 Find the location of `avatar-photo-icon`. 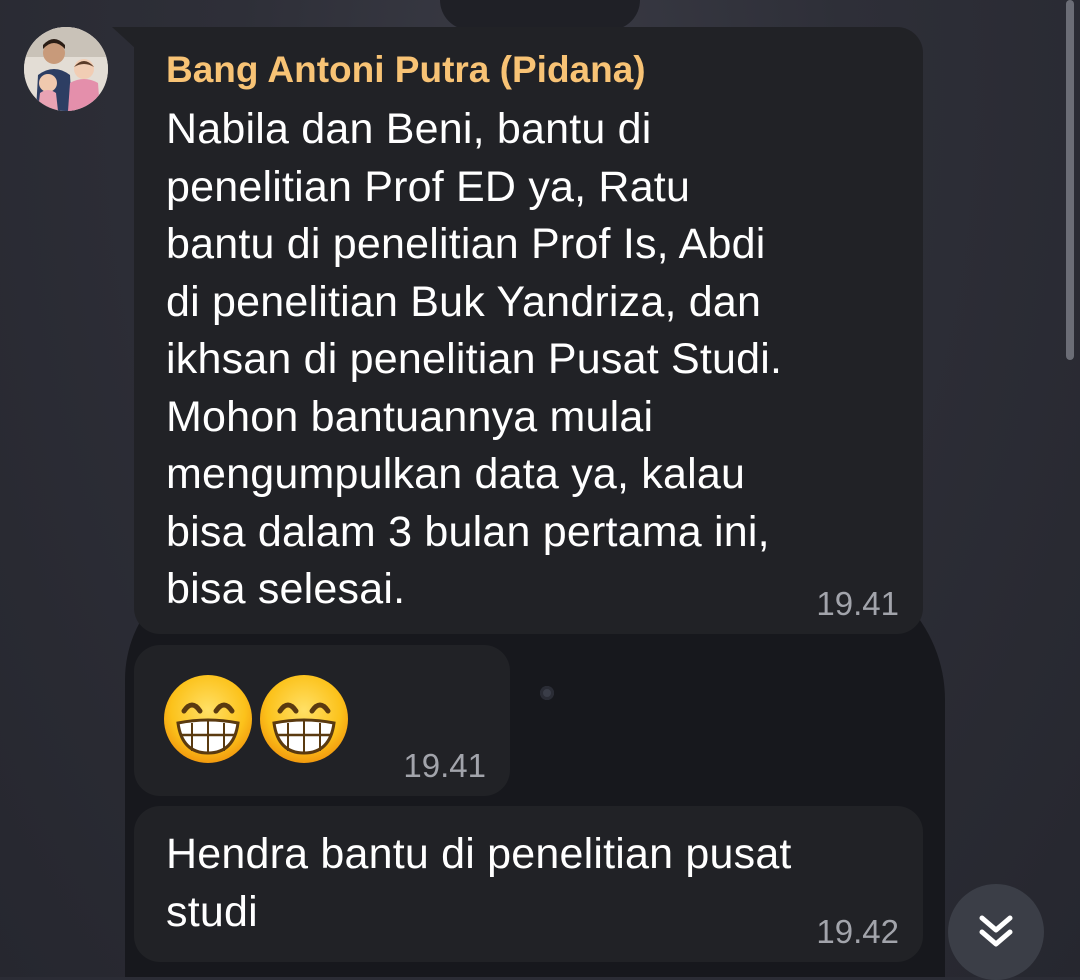

avatar-photo-icon is located at coordinates (66, 69).